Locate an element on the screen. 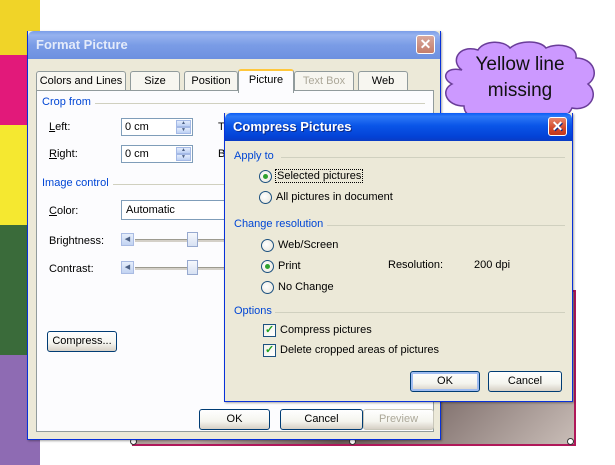  resolution-label: Resolution: is located at coordinates (416, 265).